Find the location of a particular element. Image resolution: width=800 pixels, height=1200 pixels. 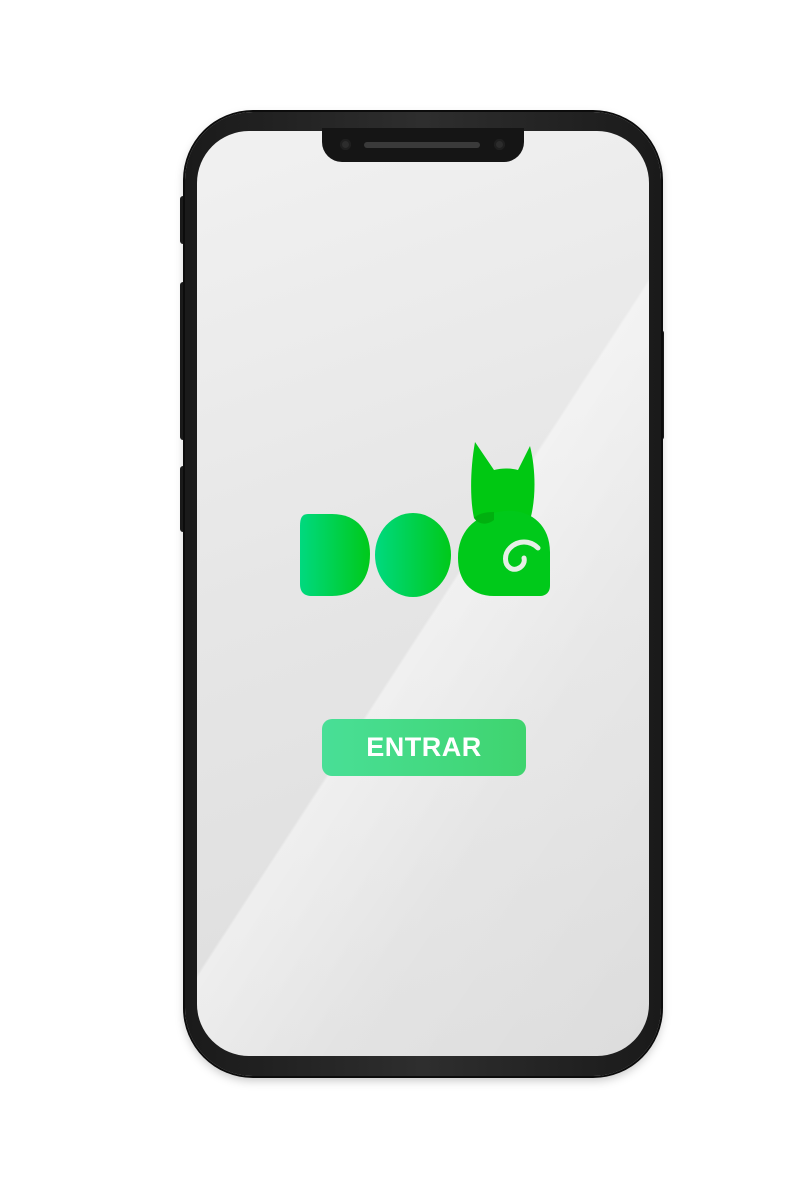

earpiece-speaker is located at coordinates (422, 145).